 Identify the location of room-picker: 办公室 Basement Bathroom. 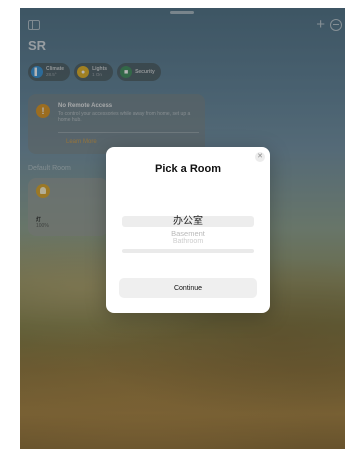
(188, 233).